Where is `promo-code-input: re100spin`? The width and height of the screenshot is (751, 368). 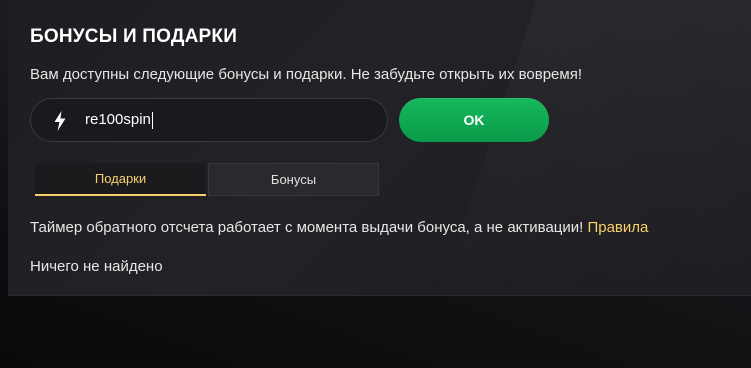 promo-code-input: re100spin is located at coordinates (209, 120).